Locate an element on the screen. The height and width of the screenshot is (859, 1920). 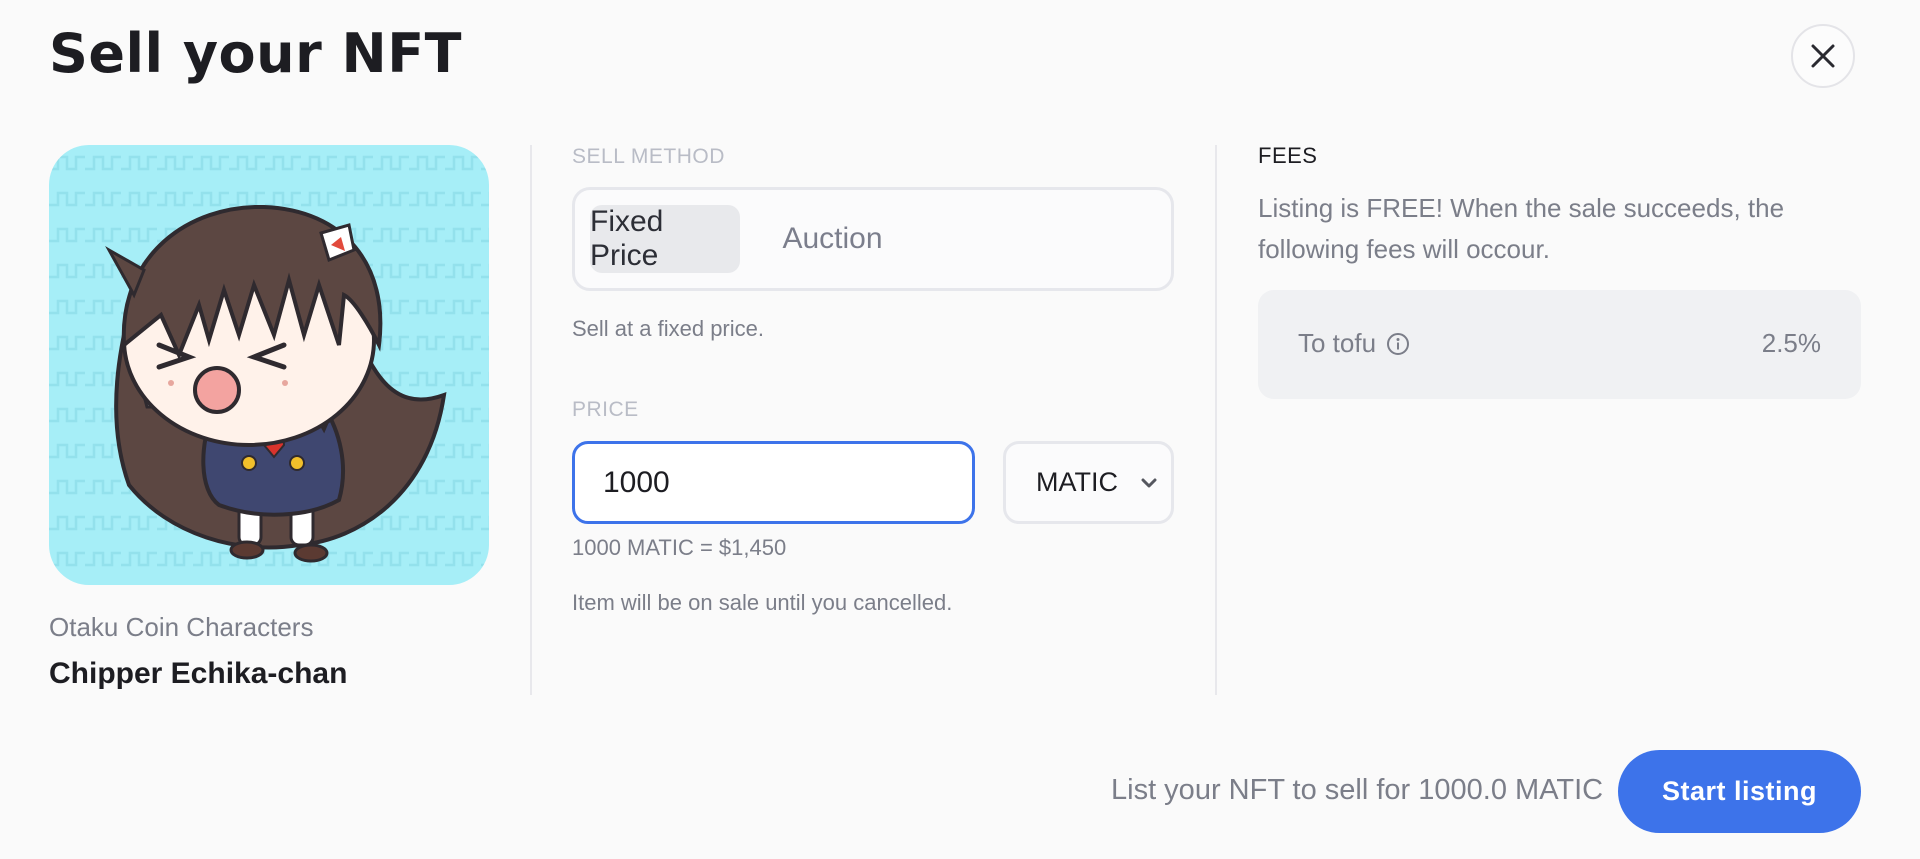
fee-row: To tofu 2.5% is located at coordinates (1559, 344).